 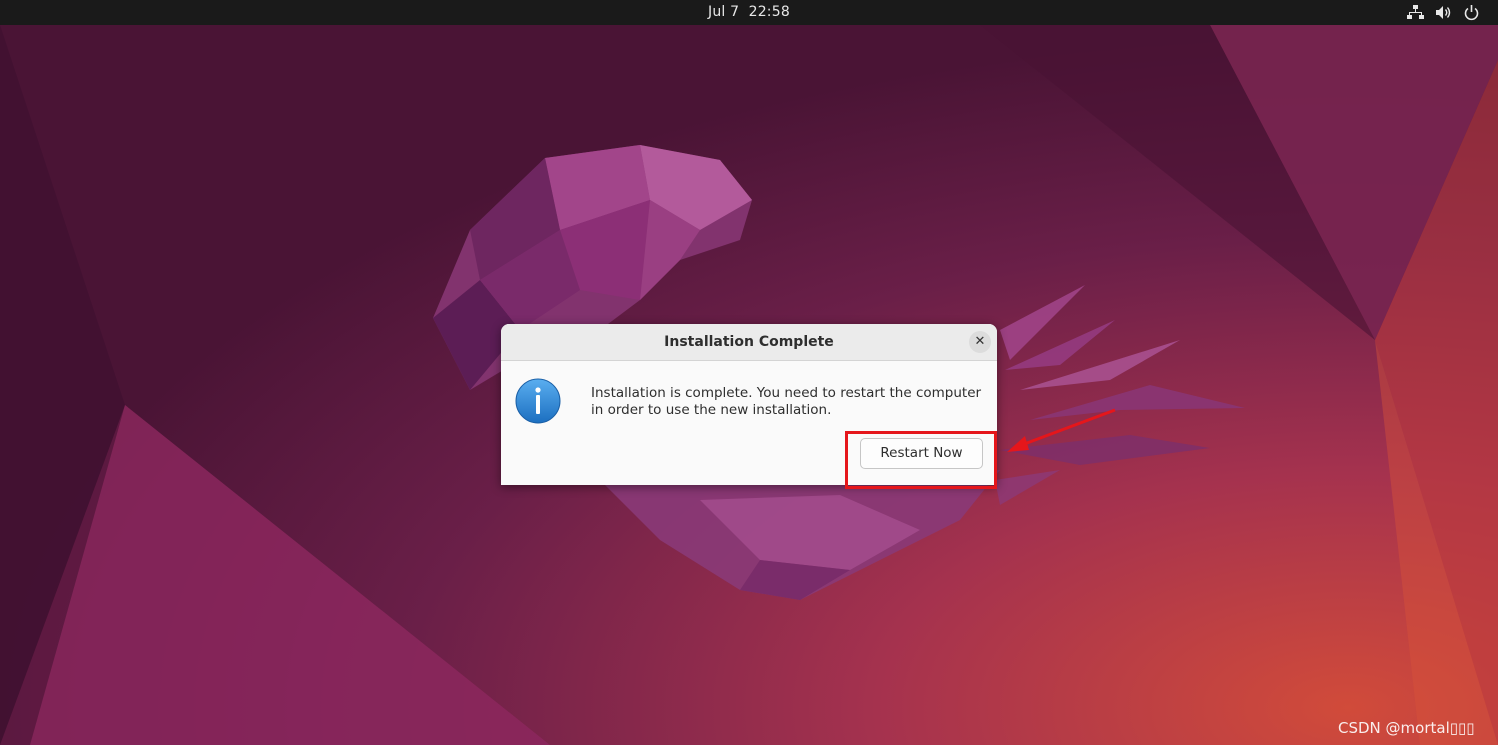 What do you see at coordinates (538, 401) in the screenshot?
I see `info-icon` at bounding box center [538, 401].